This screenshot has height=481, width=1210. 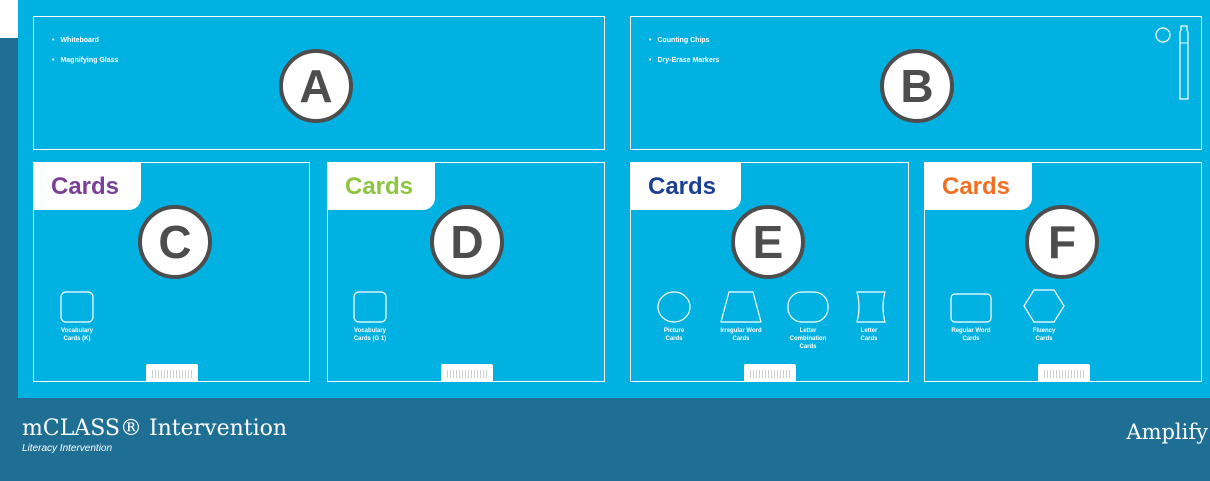 What do you see at coordinates (808, 339) in the screenshot?
I see `card-label: Letter Combination Cards` at bounding box center [808, 339].